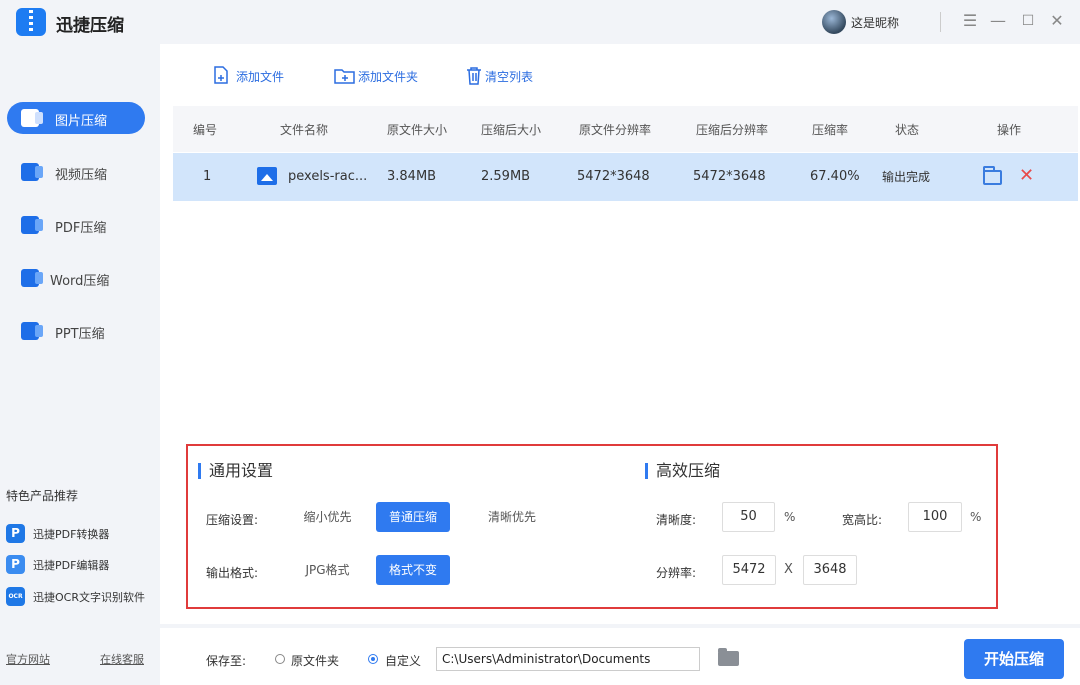 This screenshot has width=1080, height=685. I want to click on sidebar-item-label: PPT压缩, so click(80, 334).